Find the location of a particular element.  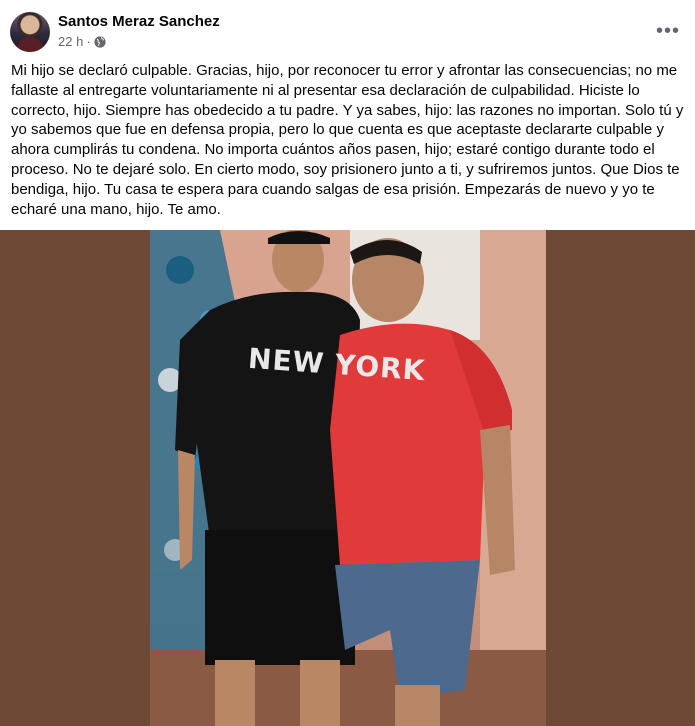

post-header: Santos Meraz Sanchez 22 h · ••• is located at coordinates (347, 29).